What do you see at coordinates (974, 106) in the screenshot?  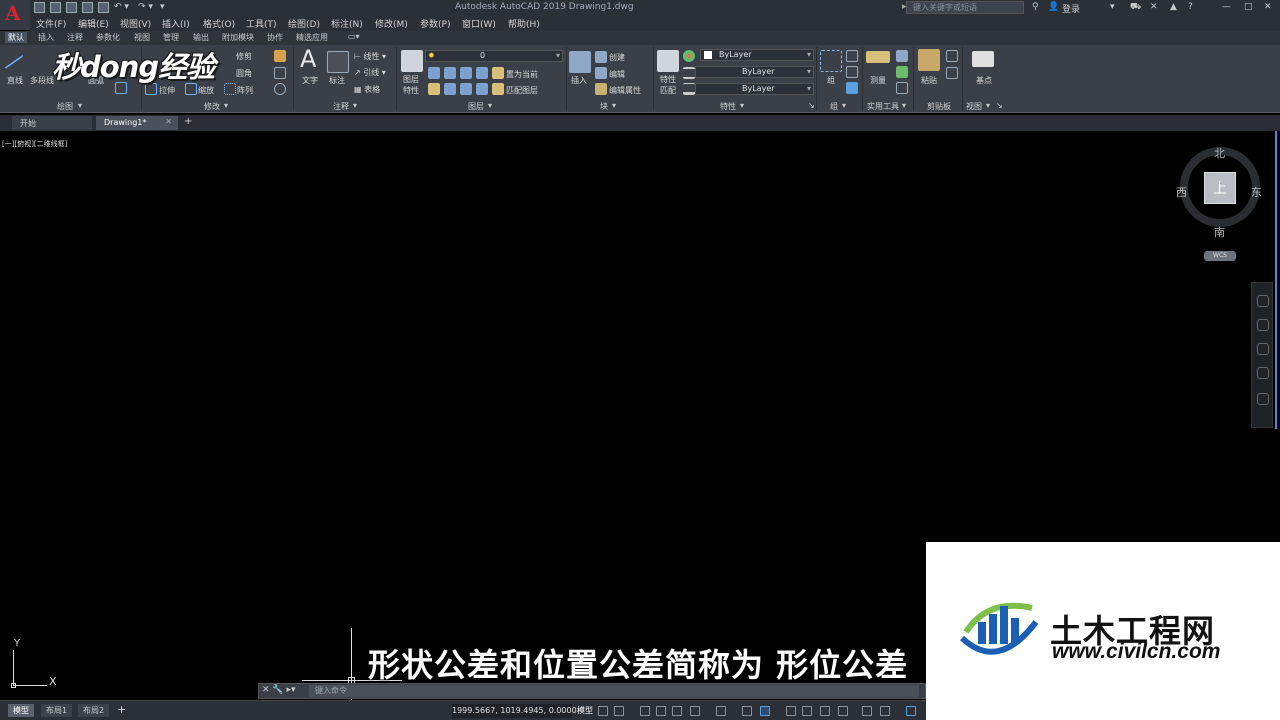 I see `view-panel-title: 视图` at bounding box center [974, 106].